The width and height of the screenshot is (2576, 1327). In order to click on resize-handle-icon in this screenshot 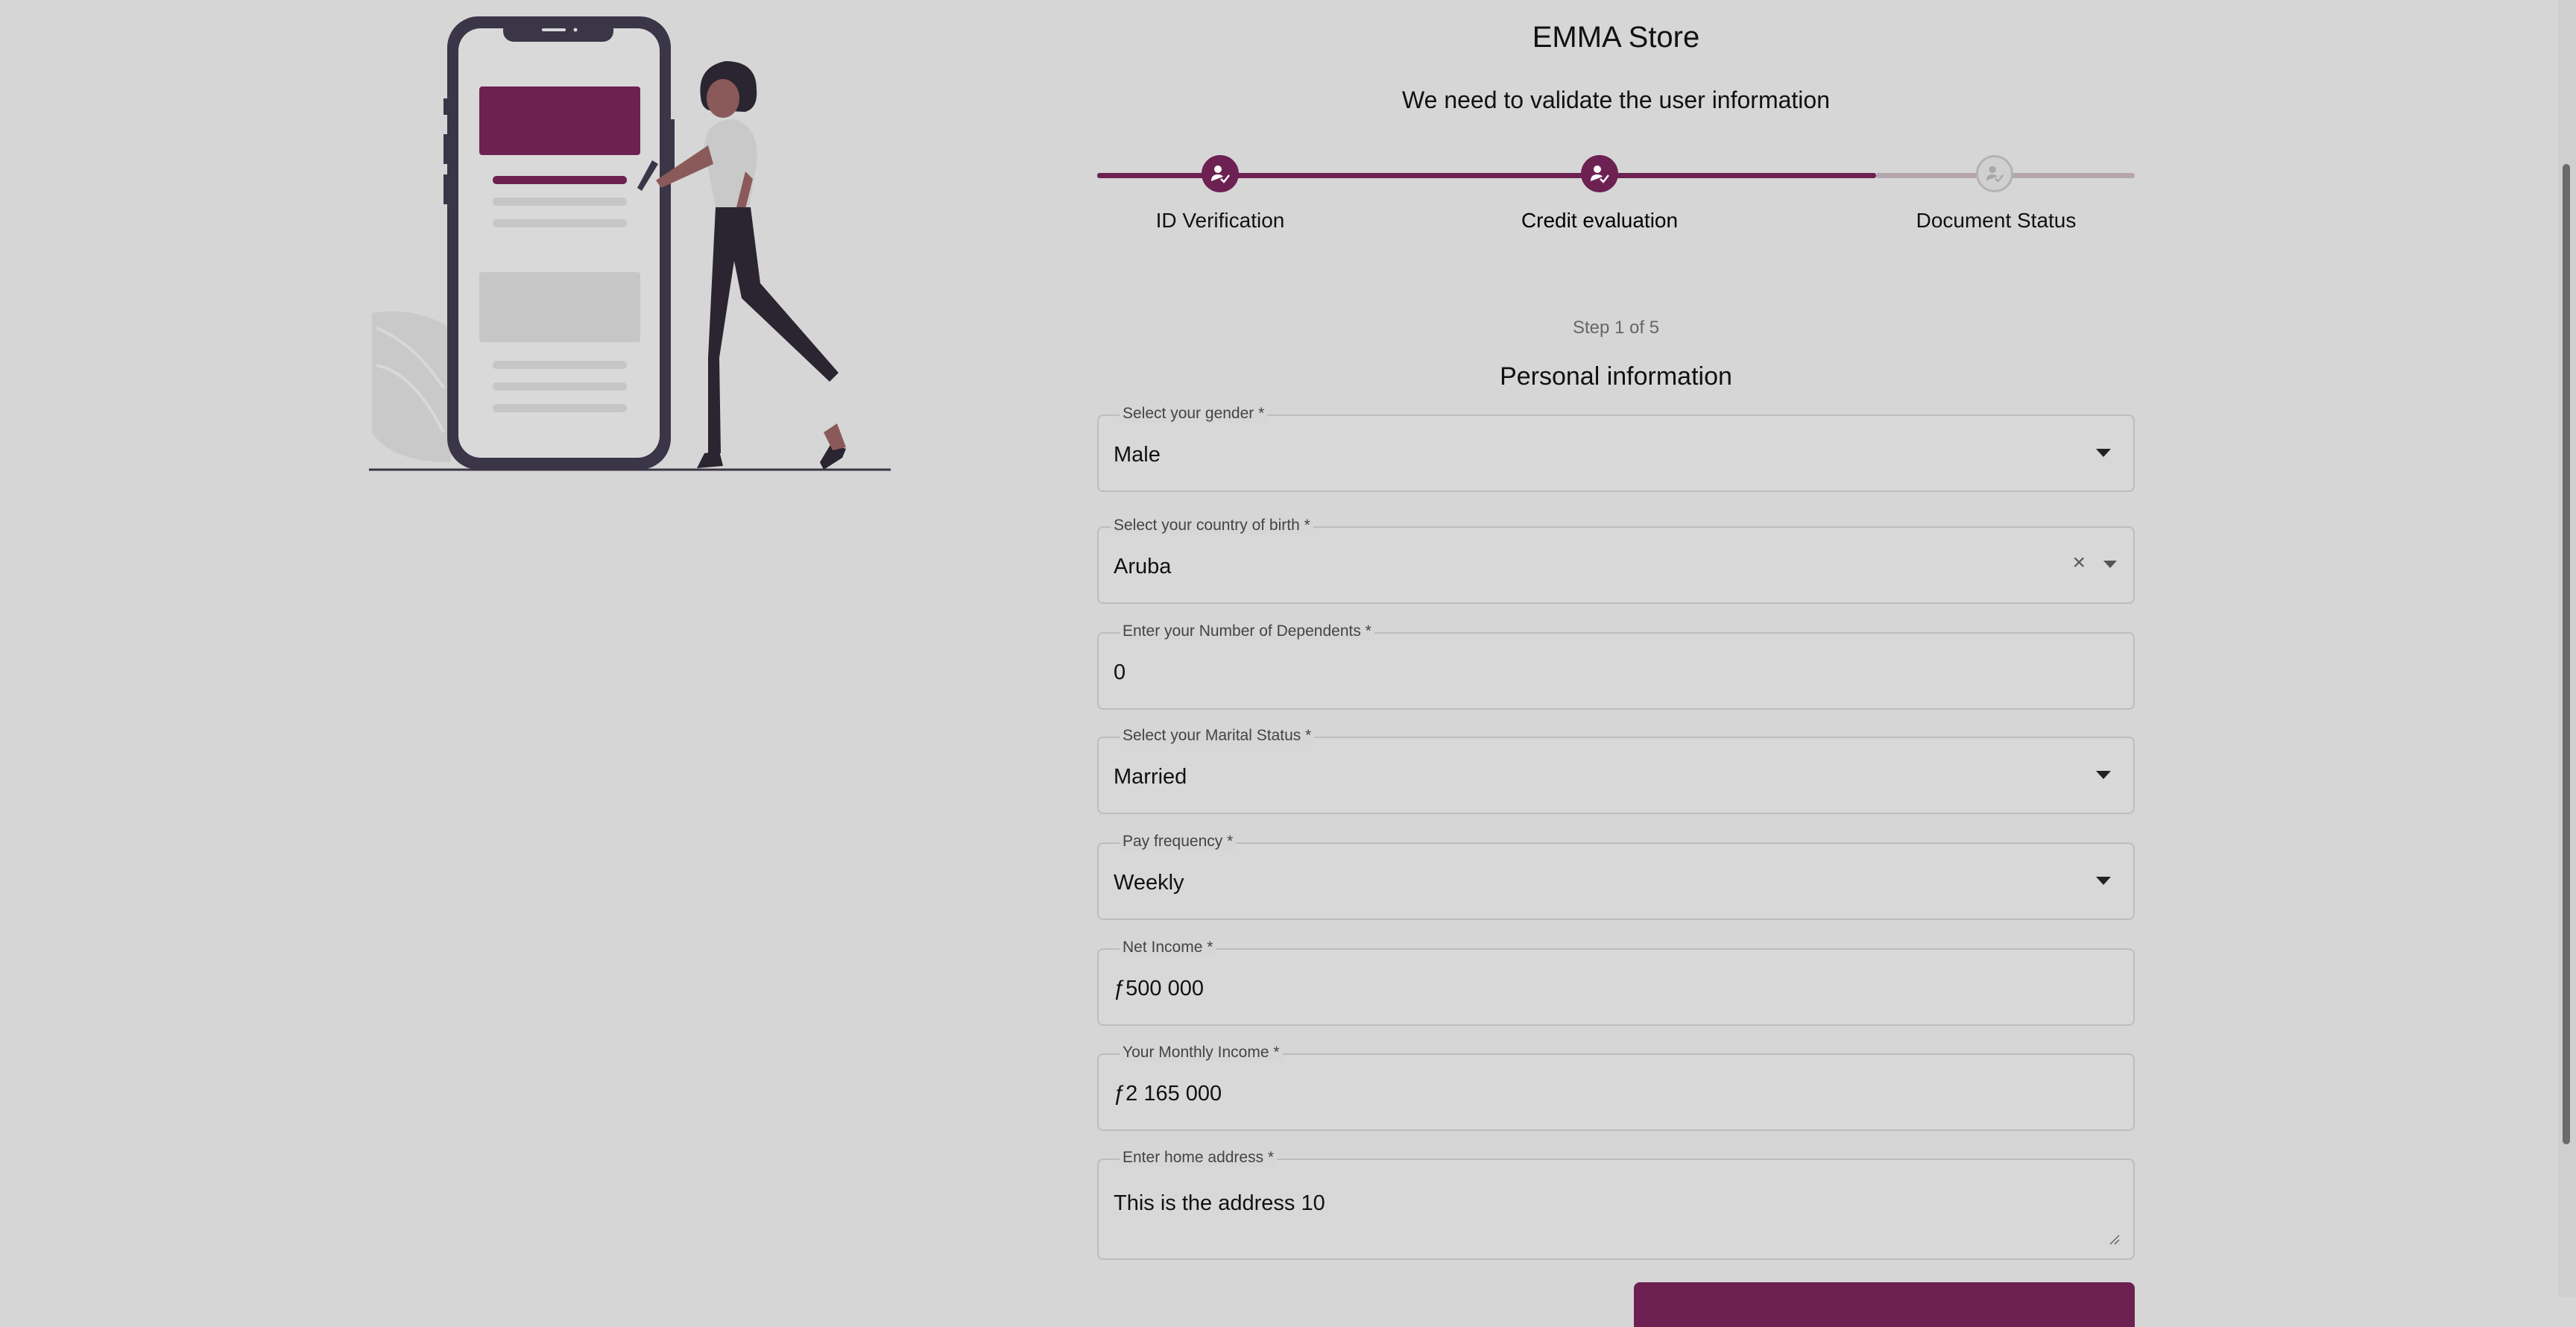, I will do `click(2114, 1239)`.